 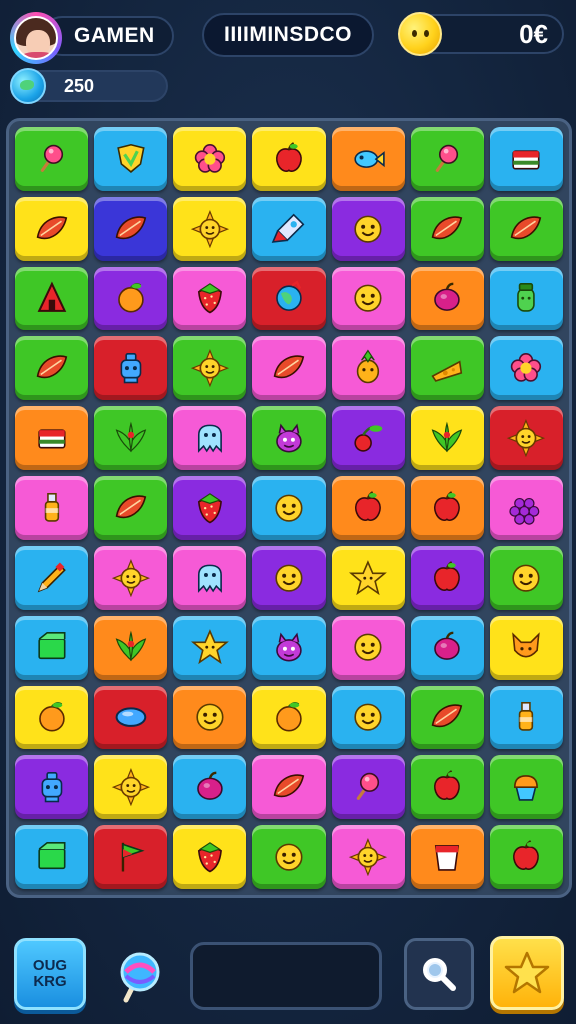 I want to click on player-avatar, so click(x=36, y=38).